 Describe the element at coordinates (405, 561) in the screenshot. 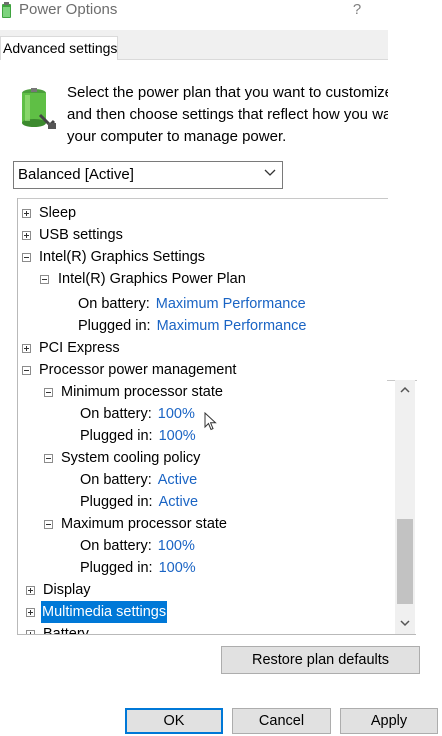

I see `scrollbar-thumb` at that location.